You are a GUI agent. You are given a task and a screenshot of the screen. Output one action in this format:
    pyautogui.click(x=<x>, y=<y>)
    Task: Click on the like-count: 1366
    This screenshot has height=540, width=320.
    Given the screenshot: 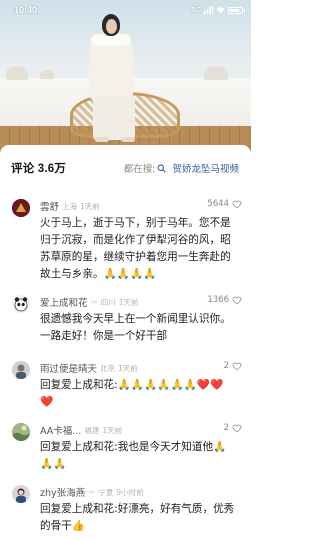 What is the action you would take?
    pyautogui.click(x=218, y=300)
    